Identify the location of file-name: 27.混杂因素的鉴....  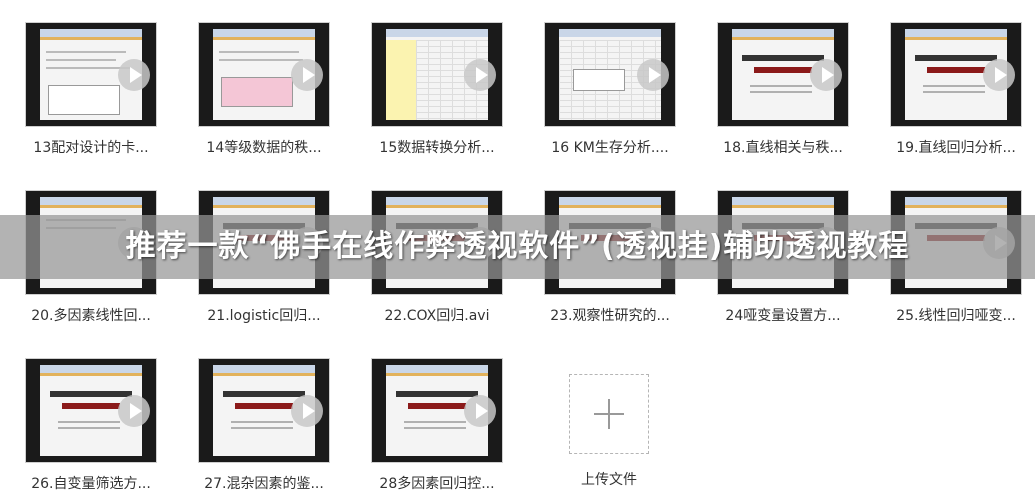
(264, 483).